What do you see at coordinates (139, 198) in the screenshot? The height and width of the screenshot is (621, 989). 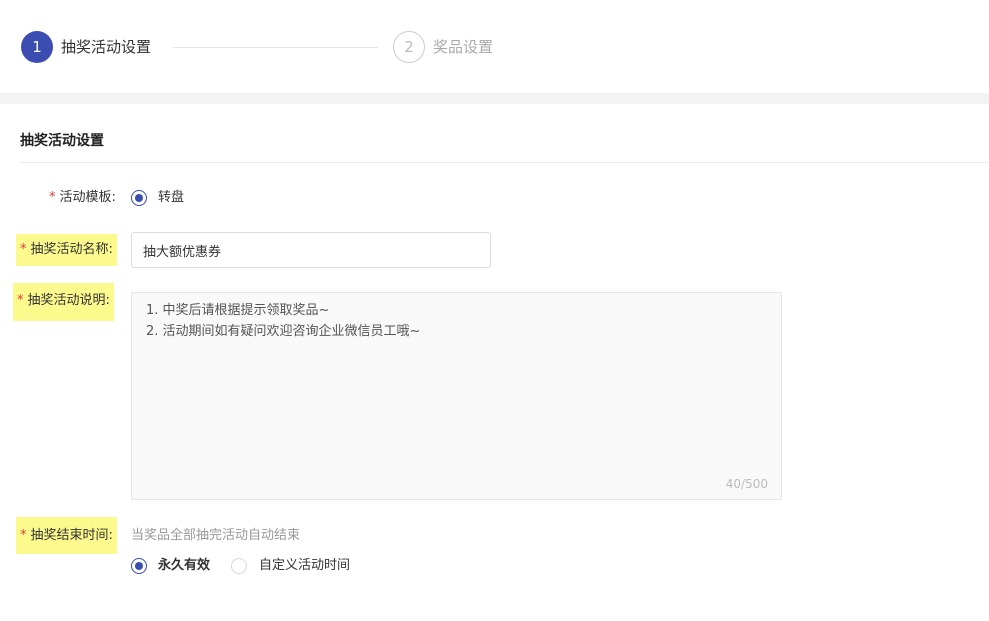 I see `template-radio-wheel` at bounding box center [139, 198].